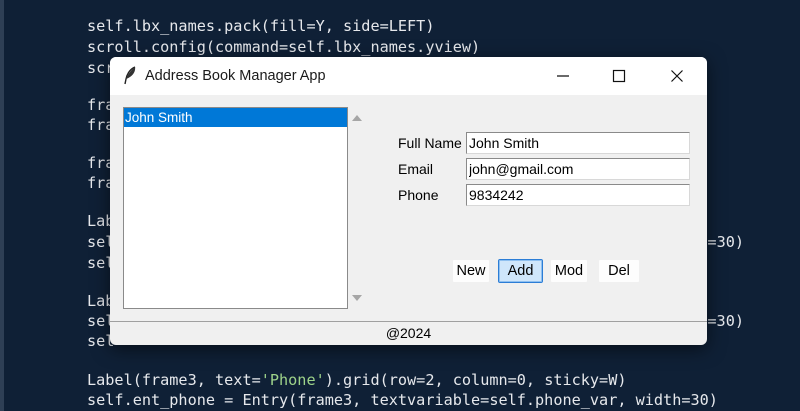  What do you see at coordinates (357, 298) in the screenshot?
I see `scroll-down-icon` at bounding box center [357, 298].